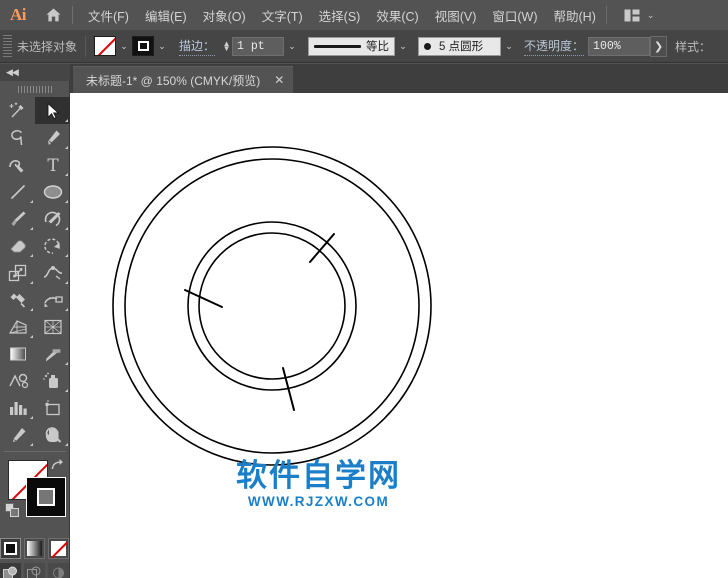 The width and height of the screenshot is (728, 578). What do you see at coordinates (282, 15) in the screenshot?
I see `menu-item-type: 文字(T)` at bounding box center [282, 15].